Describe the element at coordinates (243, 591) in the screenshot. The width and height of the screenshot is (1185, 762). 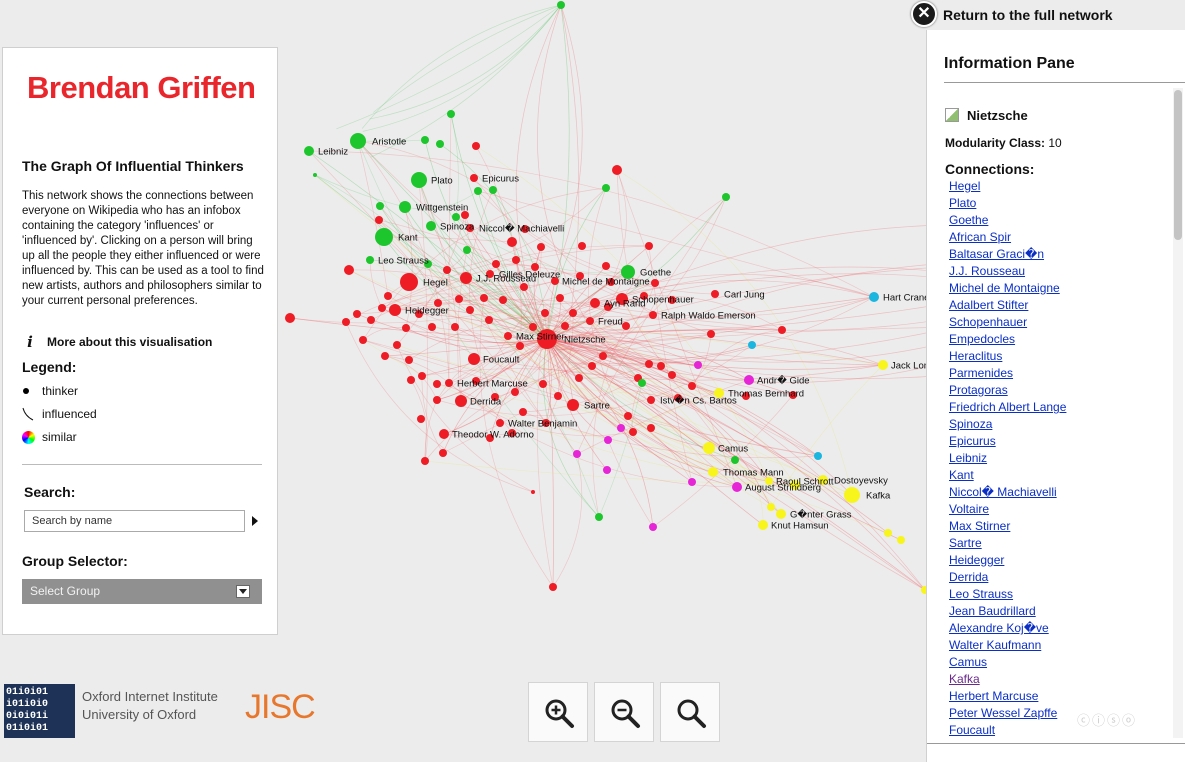
I see `chevron-down-icon` at that location.